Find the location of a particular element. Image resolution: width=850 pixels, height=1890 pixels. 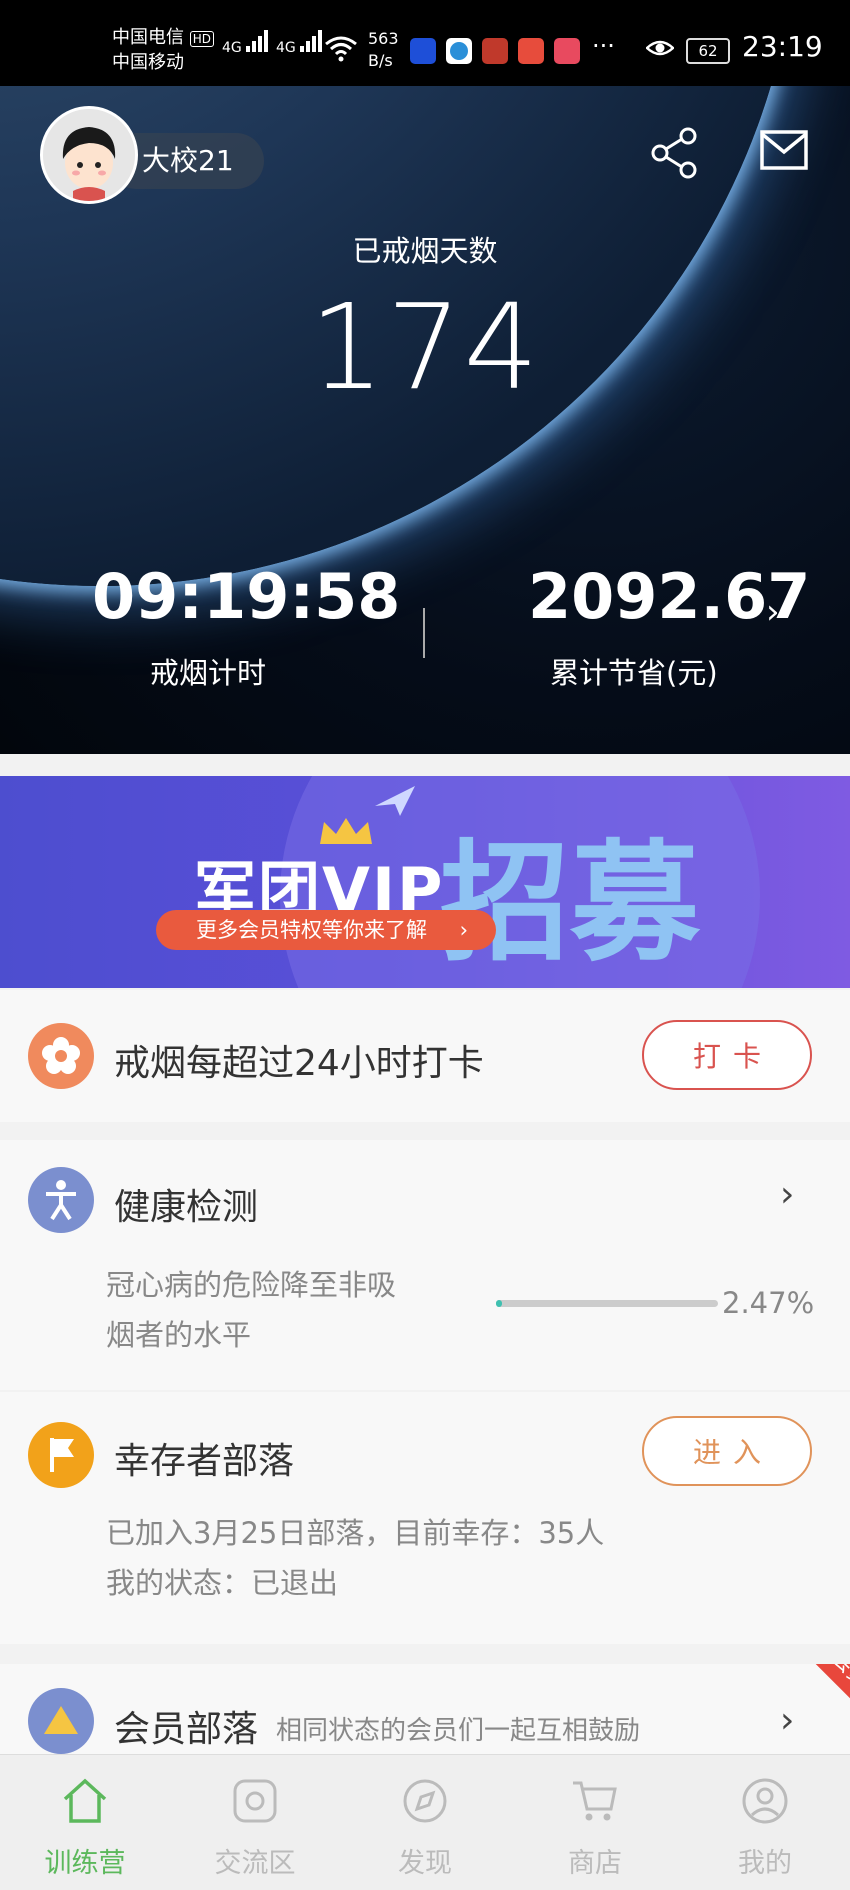

status-bar: 中国电信 HD 中国移动 4G 4G 563 B/s ··· 62 23:19 is located at coordinates (425, 43).